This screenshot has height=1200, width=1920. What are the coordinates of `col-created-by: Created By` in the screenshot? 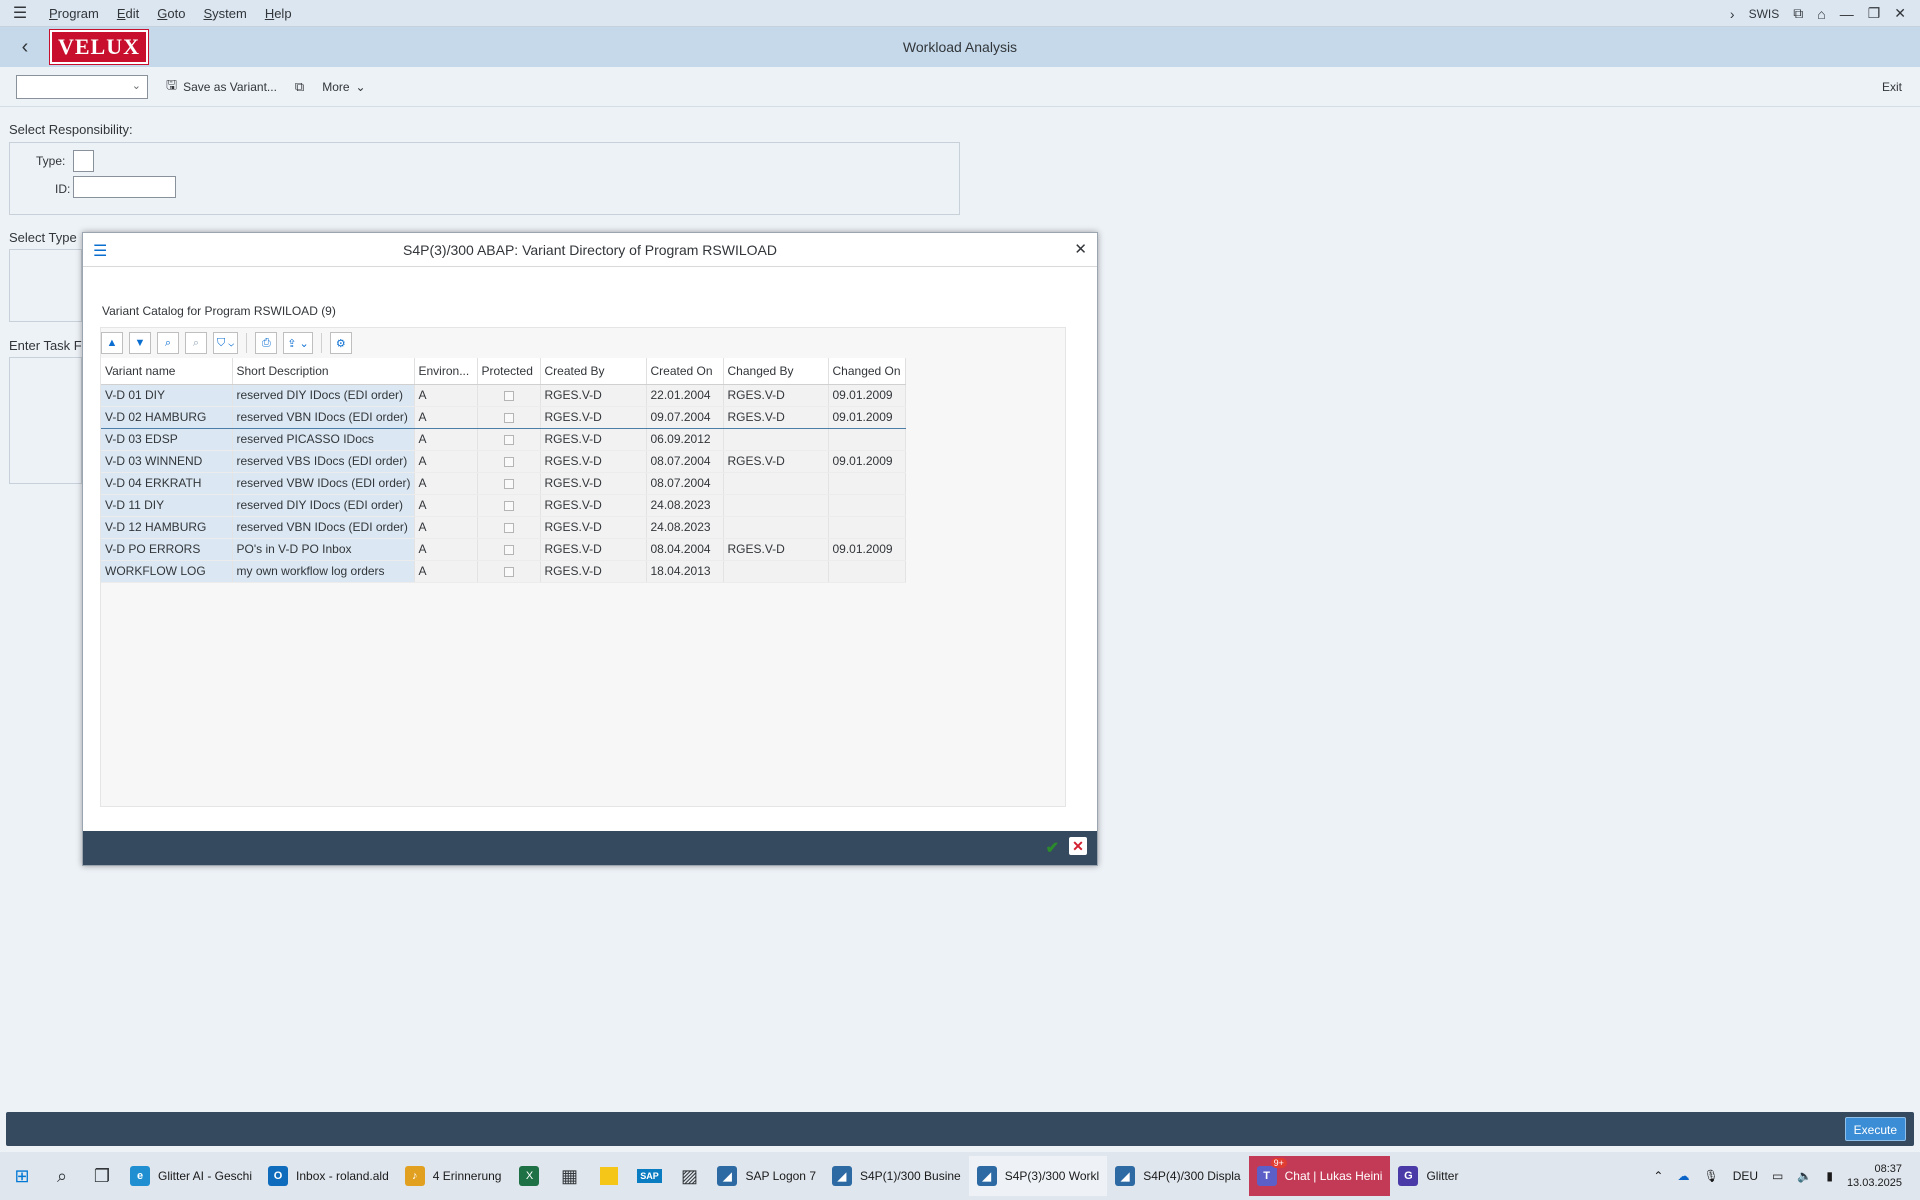 It's located at (593, 371).